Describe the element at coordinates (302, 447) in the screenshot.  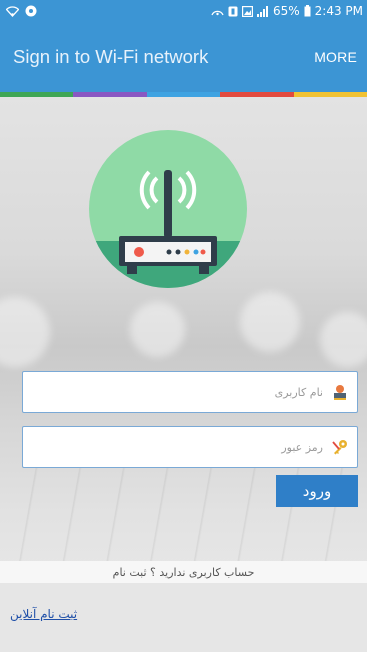
I see `password-placeholder: رمز عبور` at that location.